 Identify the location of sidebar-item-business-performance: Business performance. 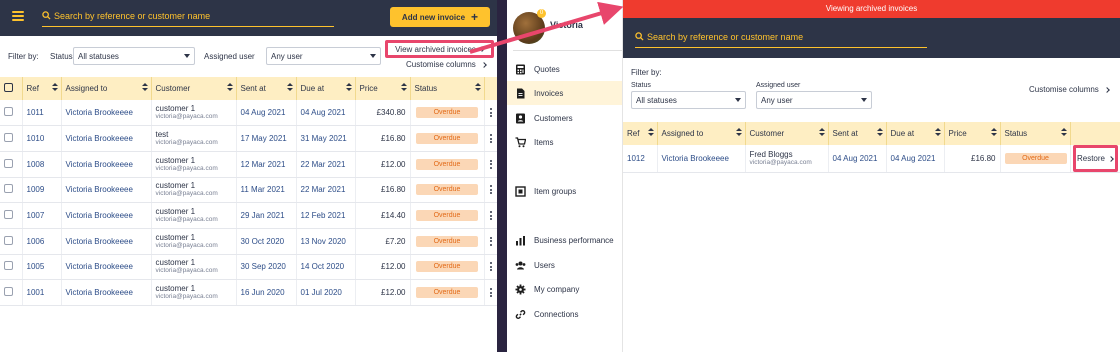
(564, 240).